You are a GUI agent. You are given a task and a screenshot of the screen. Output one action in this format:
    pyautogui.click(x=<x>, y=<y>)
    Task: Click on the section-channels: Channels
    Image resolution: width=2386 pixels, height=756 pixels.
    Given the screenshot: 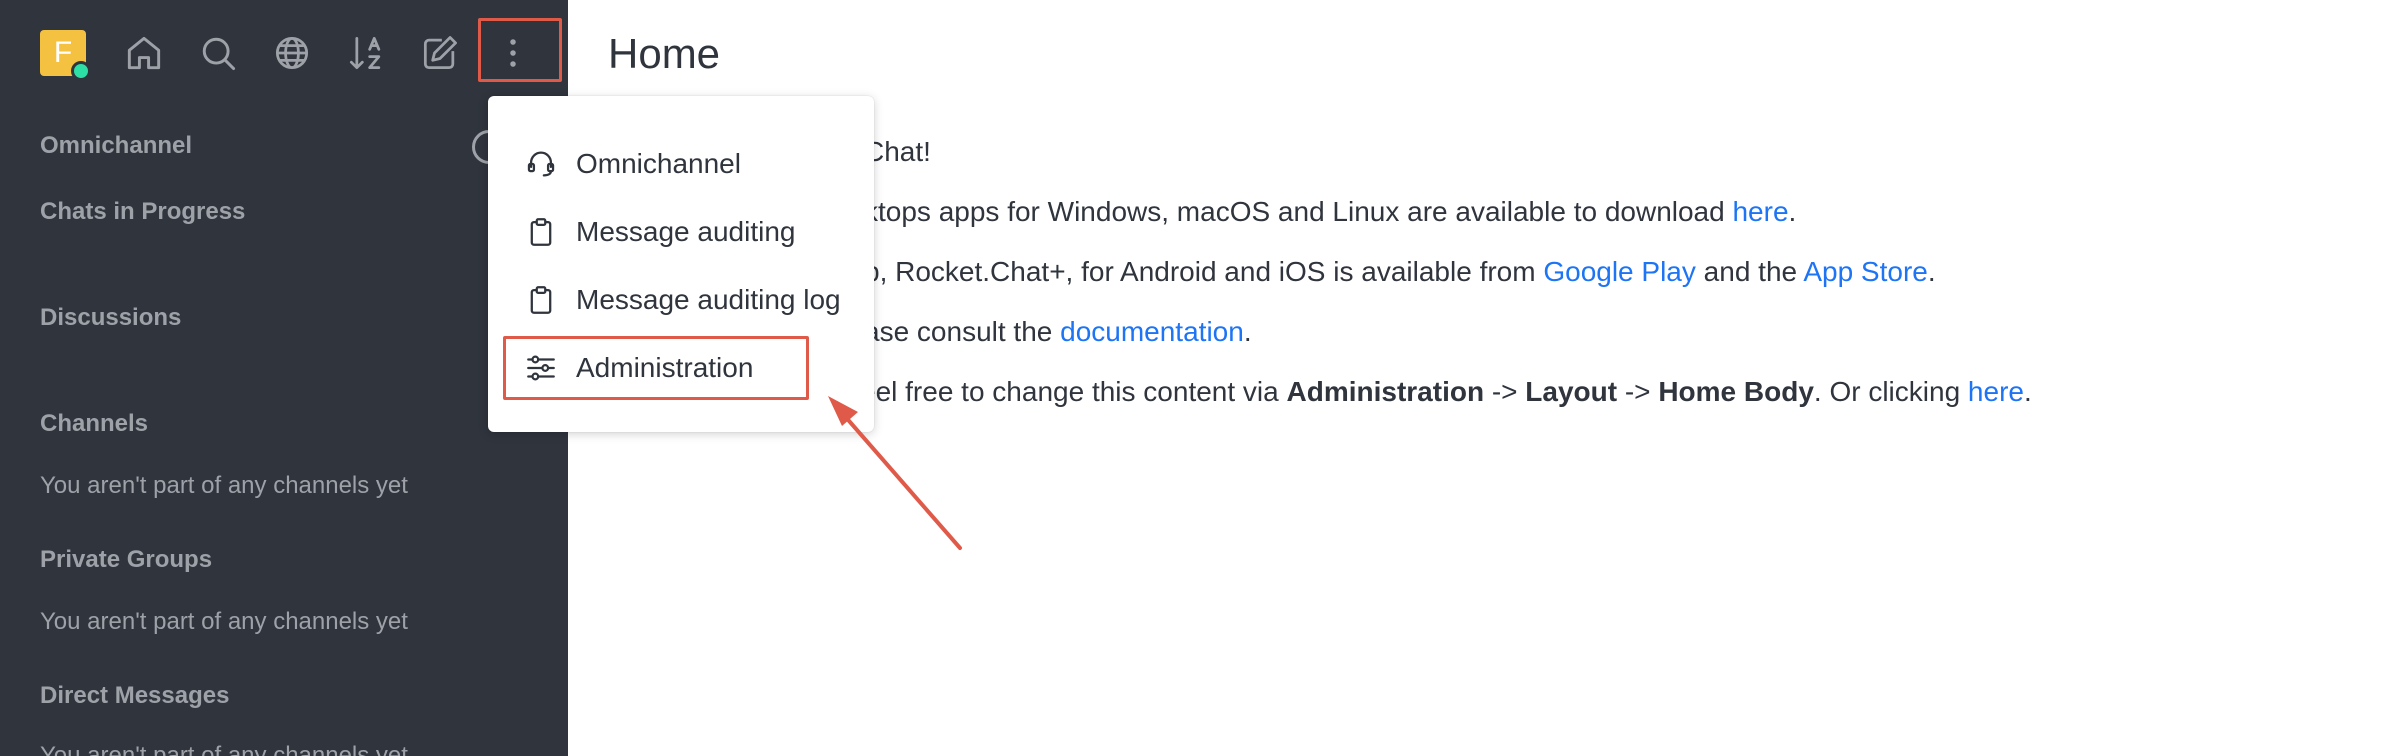 What is the action you would take?
    pyautogui.click(x=94, y=424)
    